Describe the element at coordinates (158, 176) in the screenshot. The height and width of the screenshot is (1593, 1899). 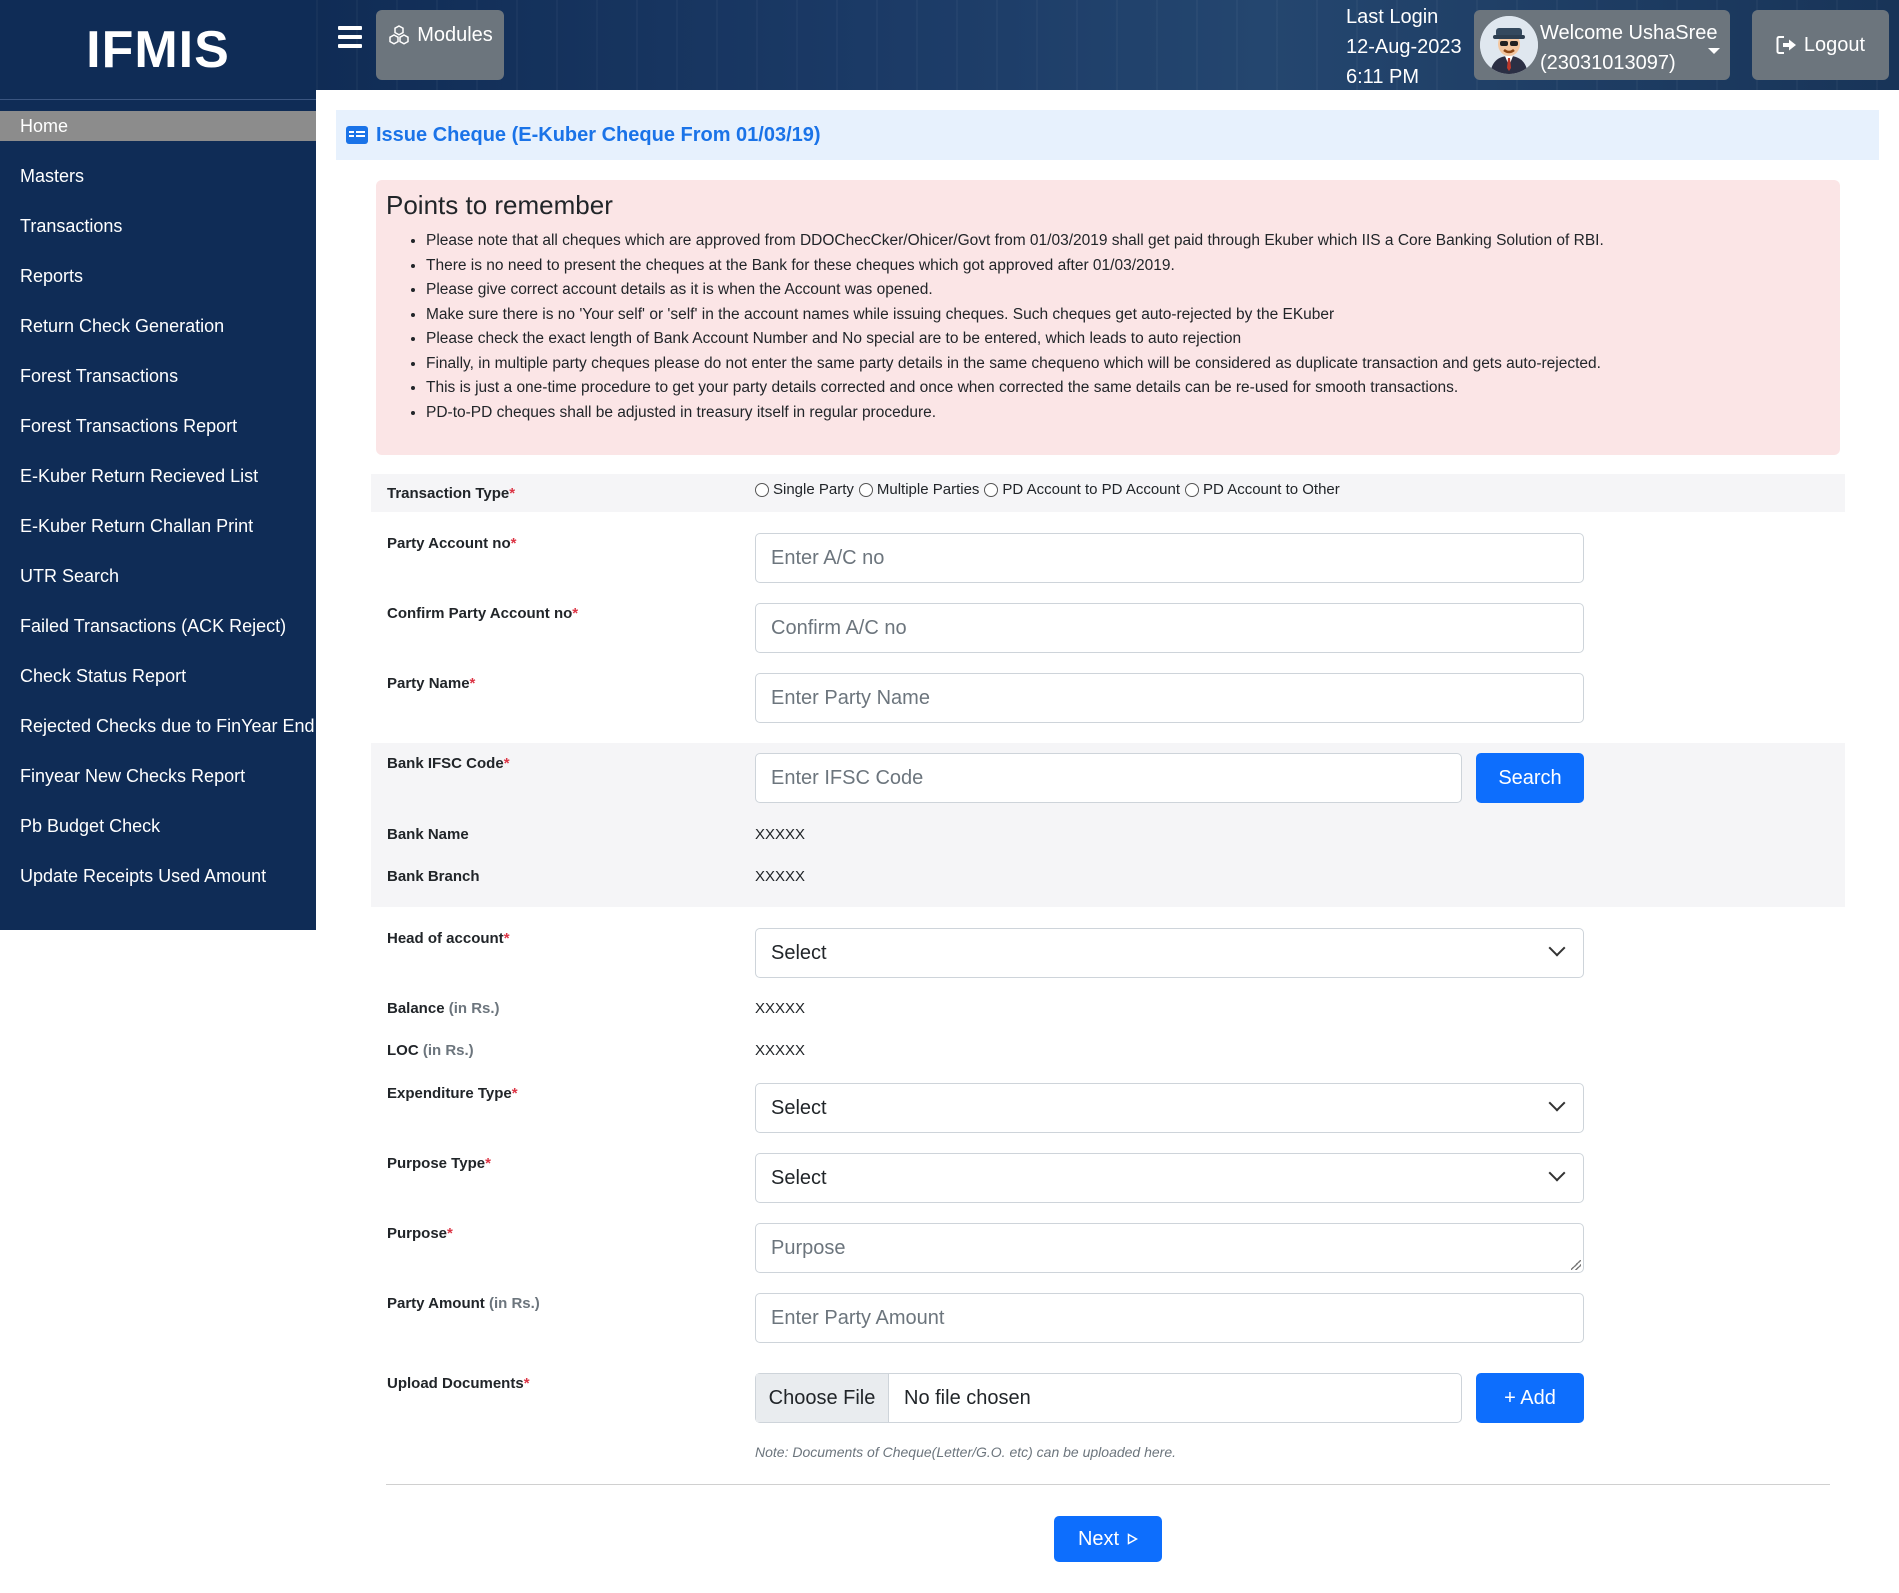
I see `sidebar-item-masters: Masters` at that location.